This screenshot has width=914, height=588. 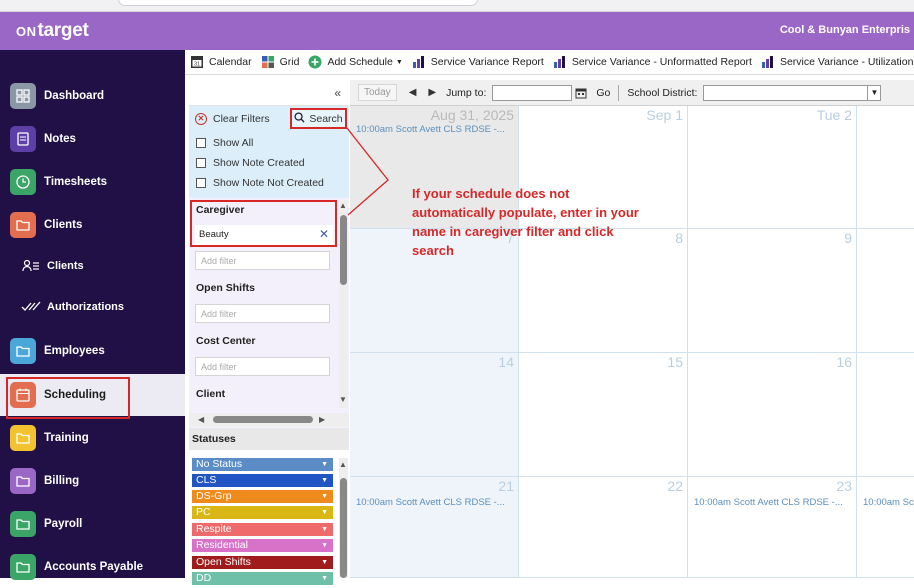 I want to click on date-picker-icon, so click(x=581, y=93).